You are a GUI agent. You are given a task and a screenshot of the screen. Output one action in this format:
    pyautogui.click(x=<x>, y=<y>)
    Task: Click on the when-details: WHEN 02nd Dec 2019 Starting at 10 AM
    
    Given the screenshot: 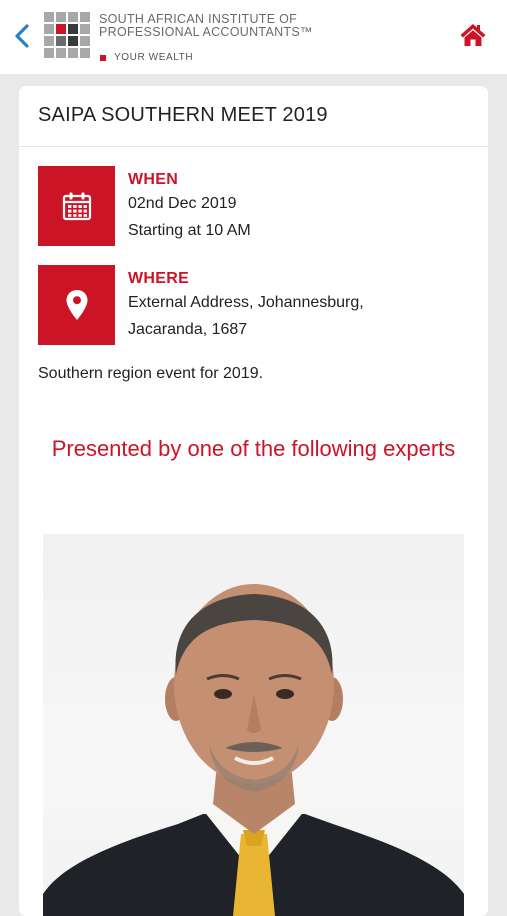 What is the action you would take?
    pyautogui.click(x=298, y=207)
    